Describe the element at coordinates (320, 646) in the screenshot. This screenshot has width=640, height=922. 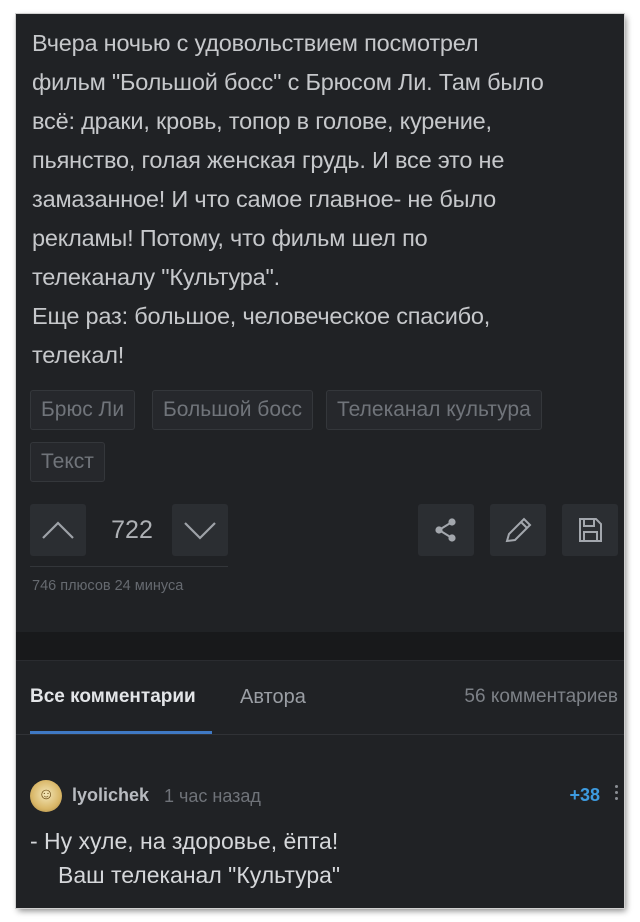
I see `section-gap` at that location.